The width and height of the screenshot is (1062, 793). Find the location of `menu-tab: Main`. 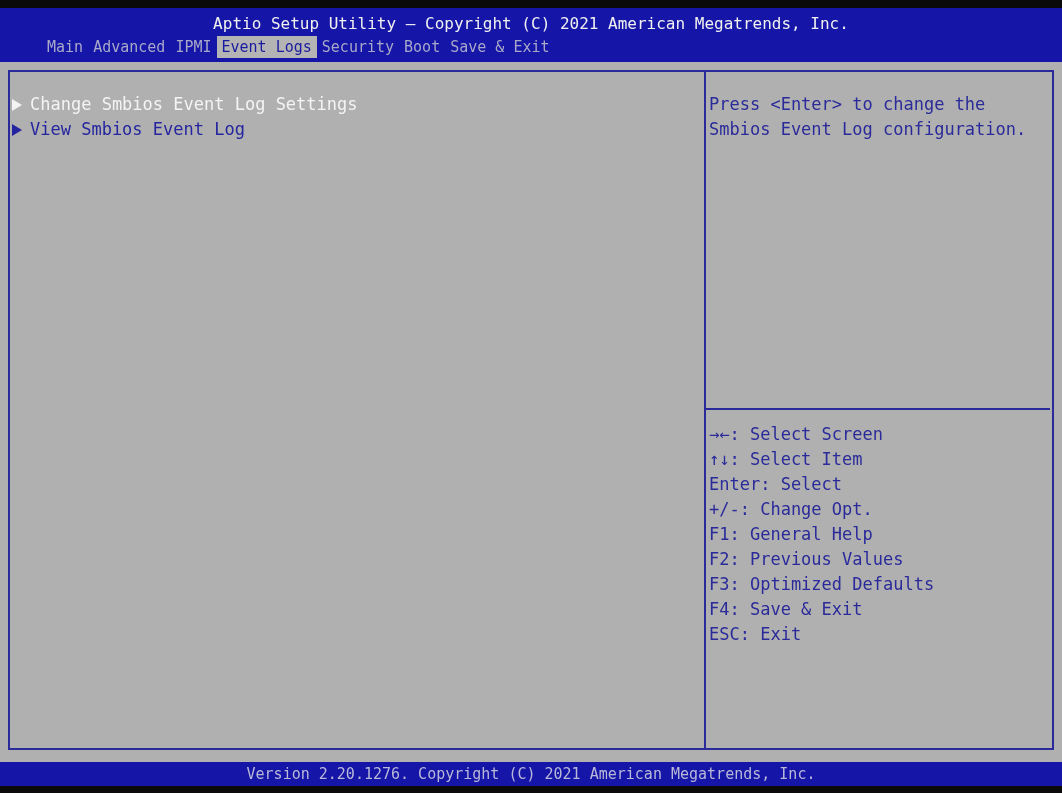

menu-tab: Main is located at coordinates (65, 47).